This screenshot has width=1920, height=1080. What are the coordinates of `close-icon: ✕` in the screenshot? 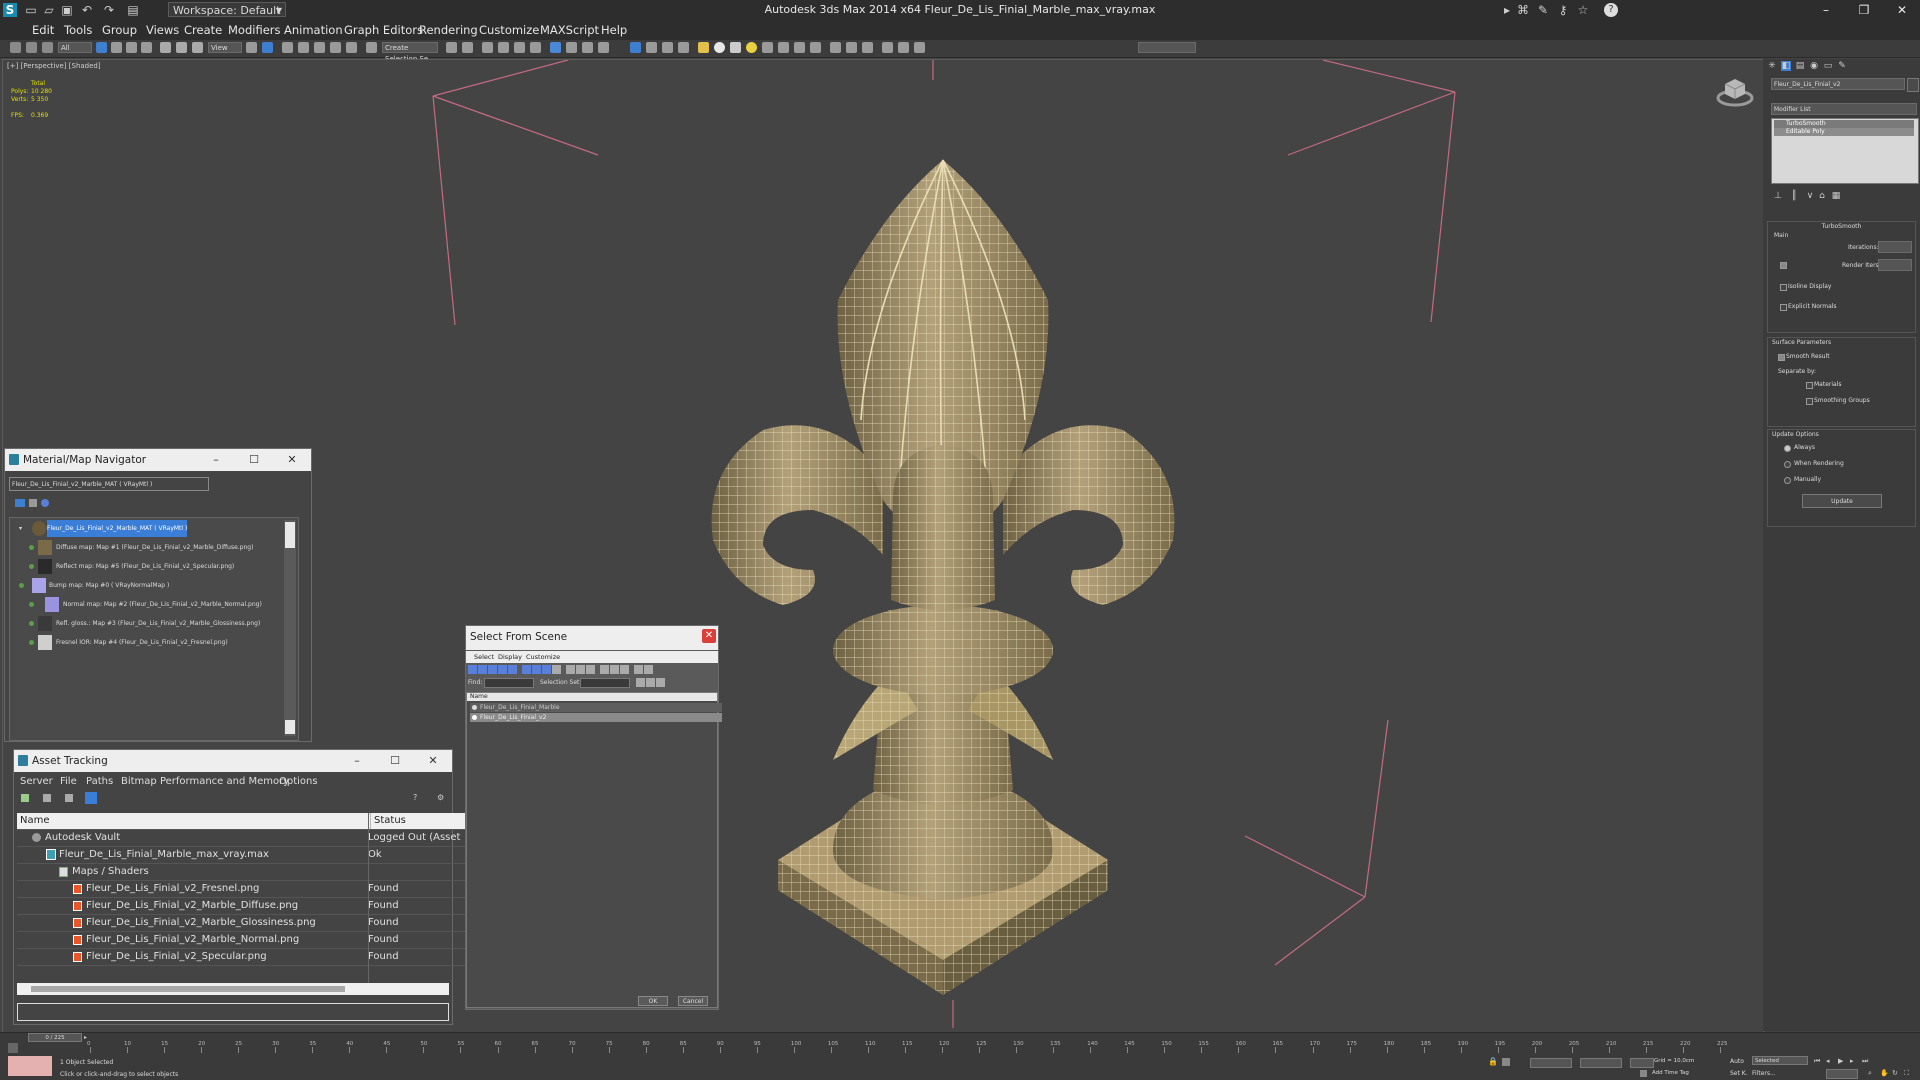 It's located at (1902, 10).